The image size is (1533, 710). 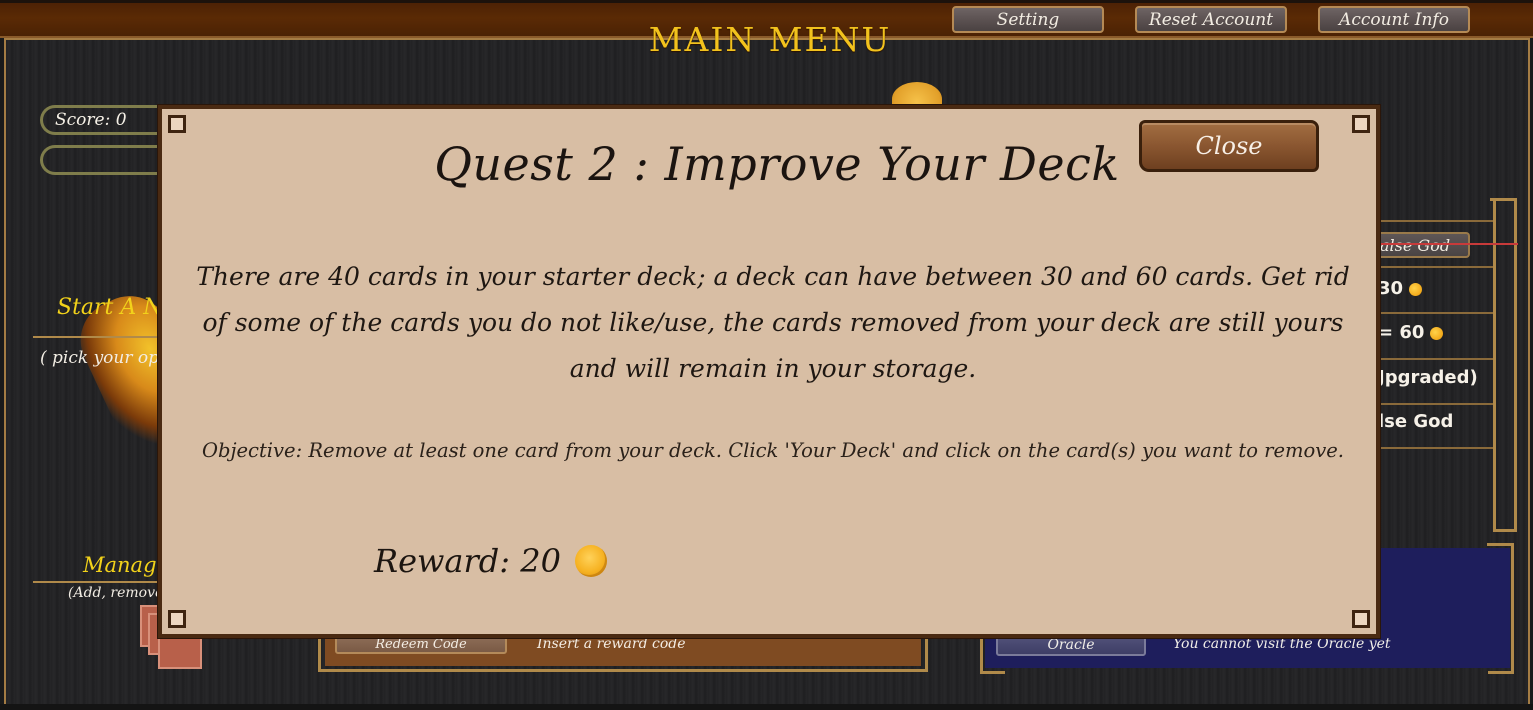 What do you see at coordinates (1282, 644) in the screenshot?
I see `oracle-status: You cannot visit the Oracle yet` at bounding box center [1282, 644].